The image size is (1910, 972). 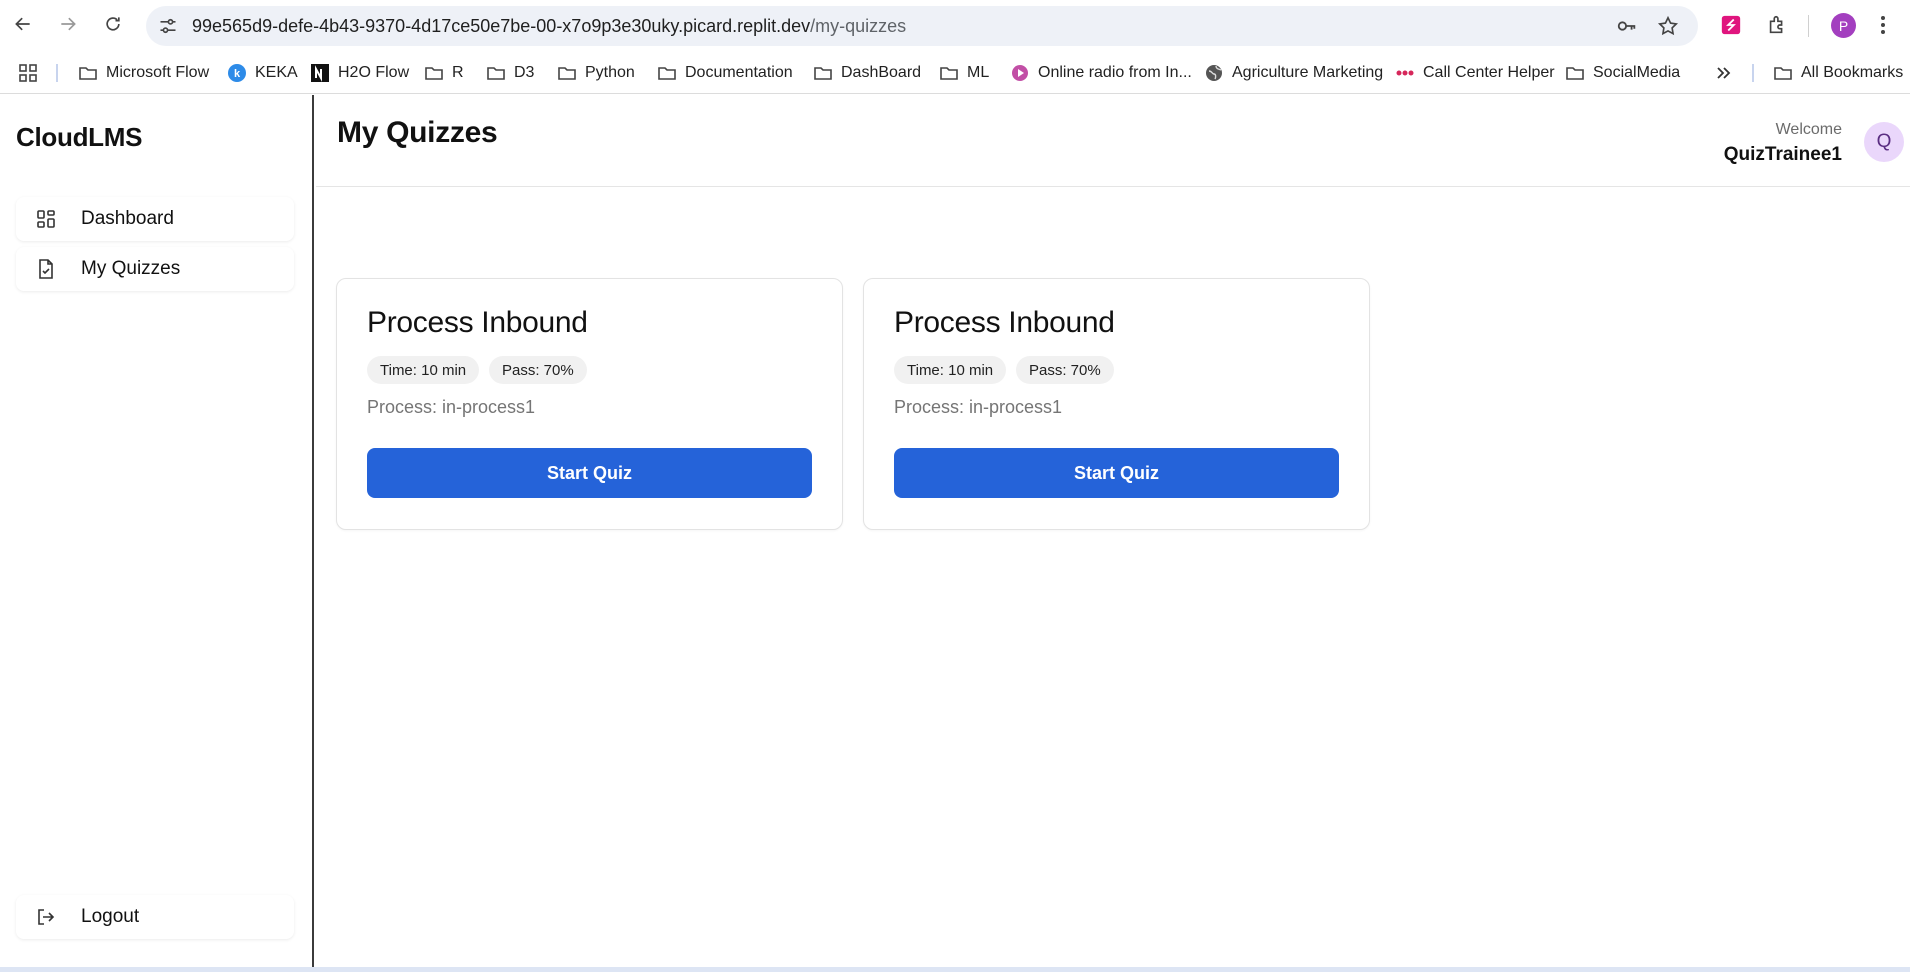 What do you see at coordinates (46, 219) in the screenshot?
I see `dashboard-grid-icon` at bounding box center [46, 219].